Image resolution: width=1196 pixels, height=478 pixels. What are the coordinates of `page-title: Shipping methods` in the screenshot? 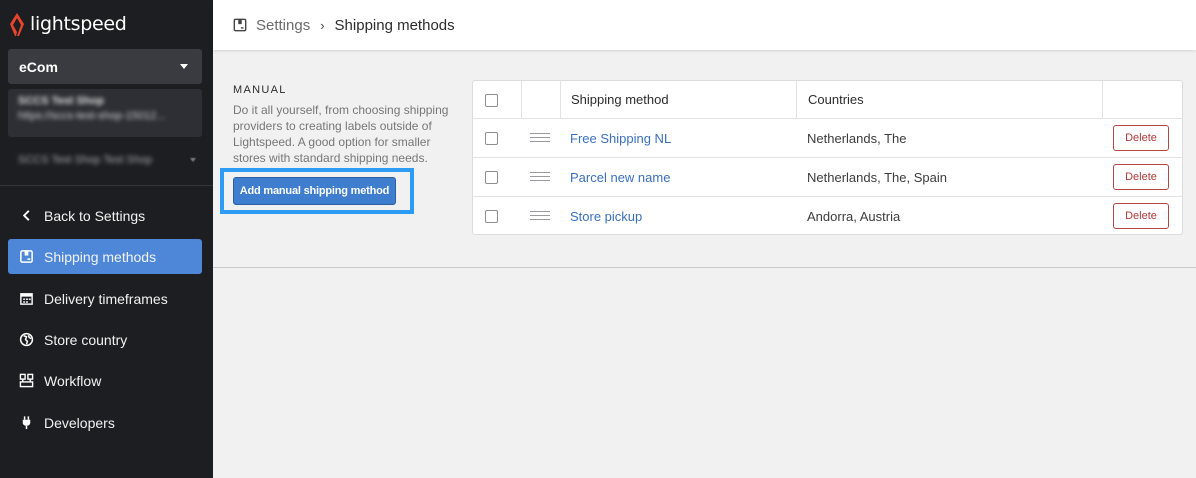 It's located at (394, 25).